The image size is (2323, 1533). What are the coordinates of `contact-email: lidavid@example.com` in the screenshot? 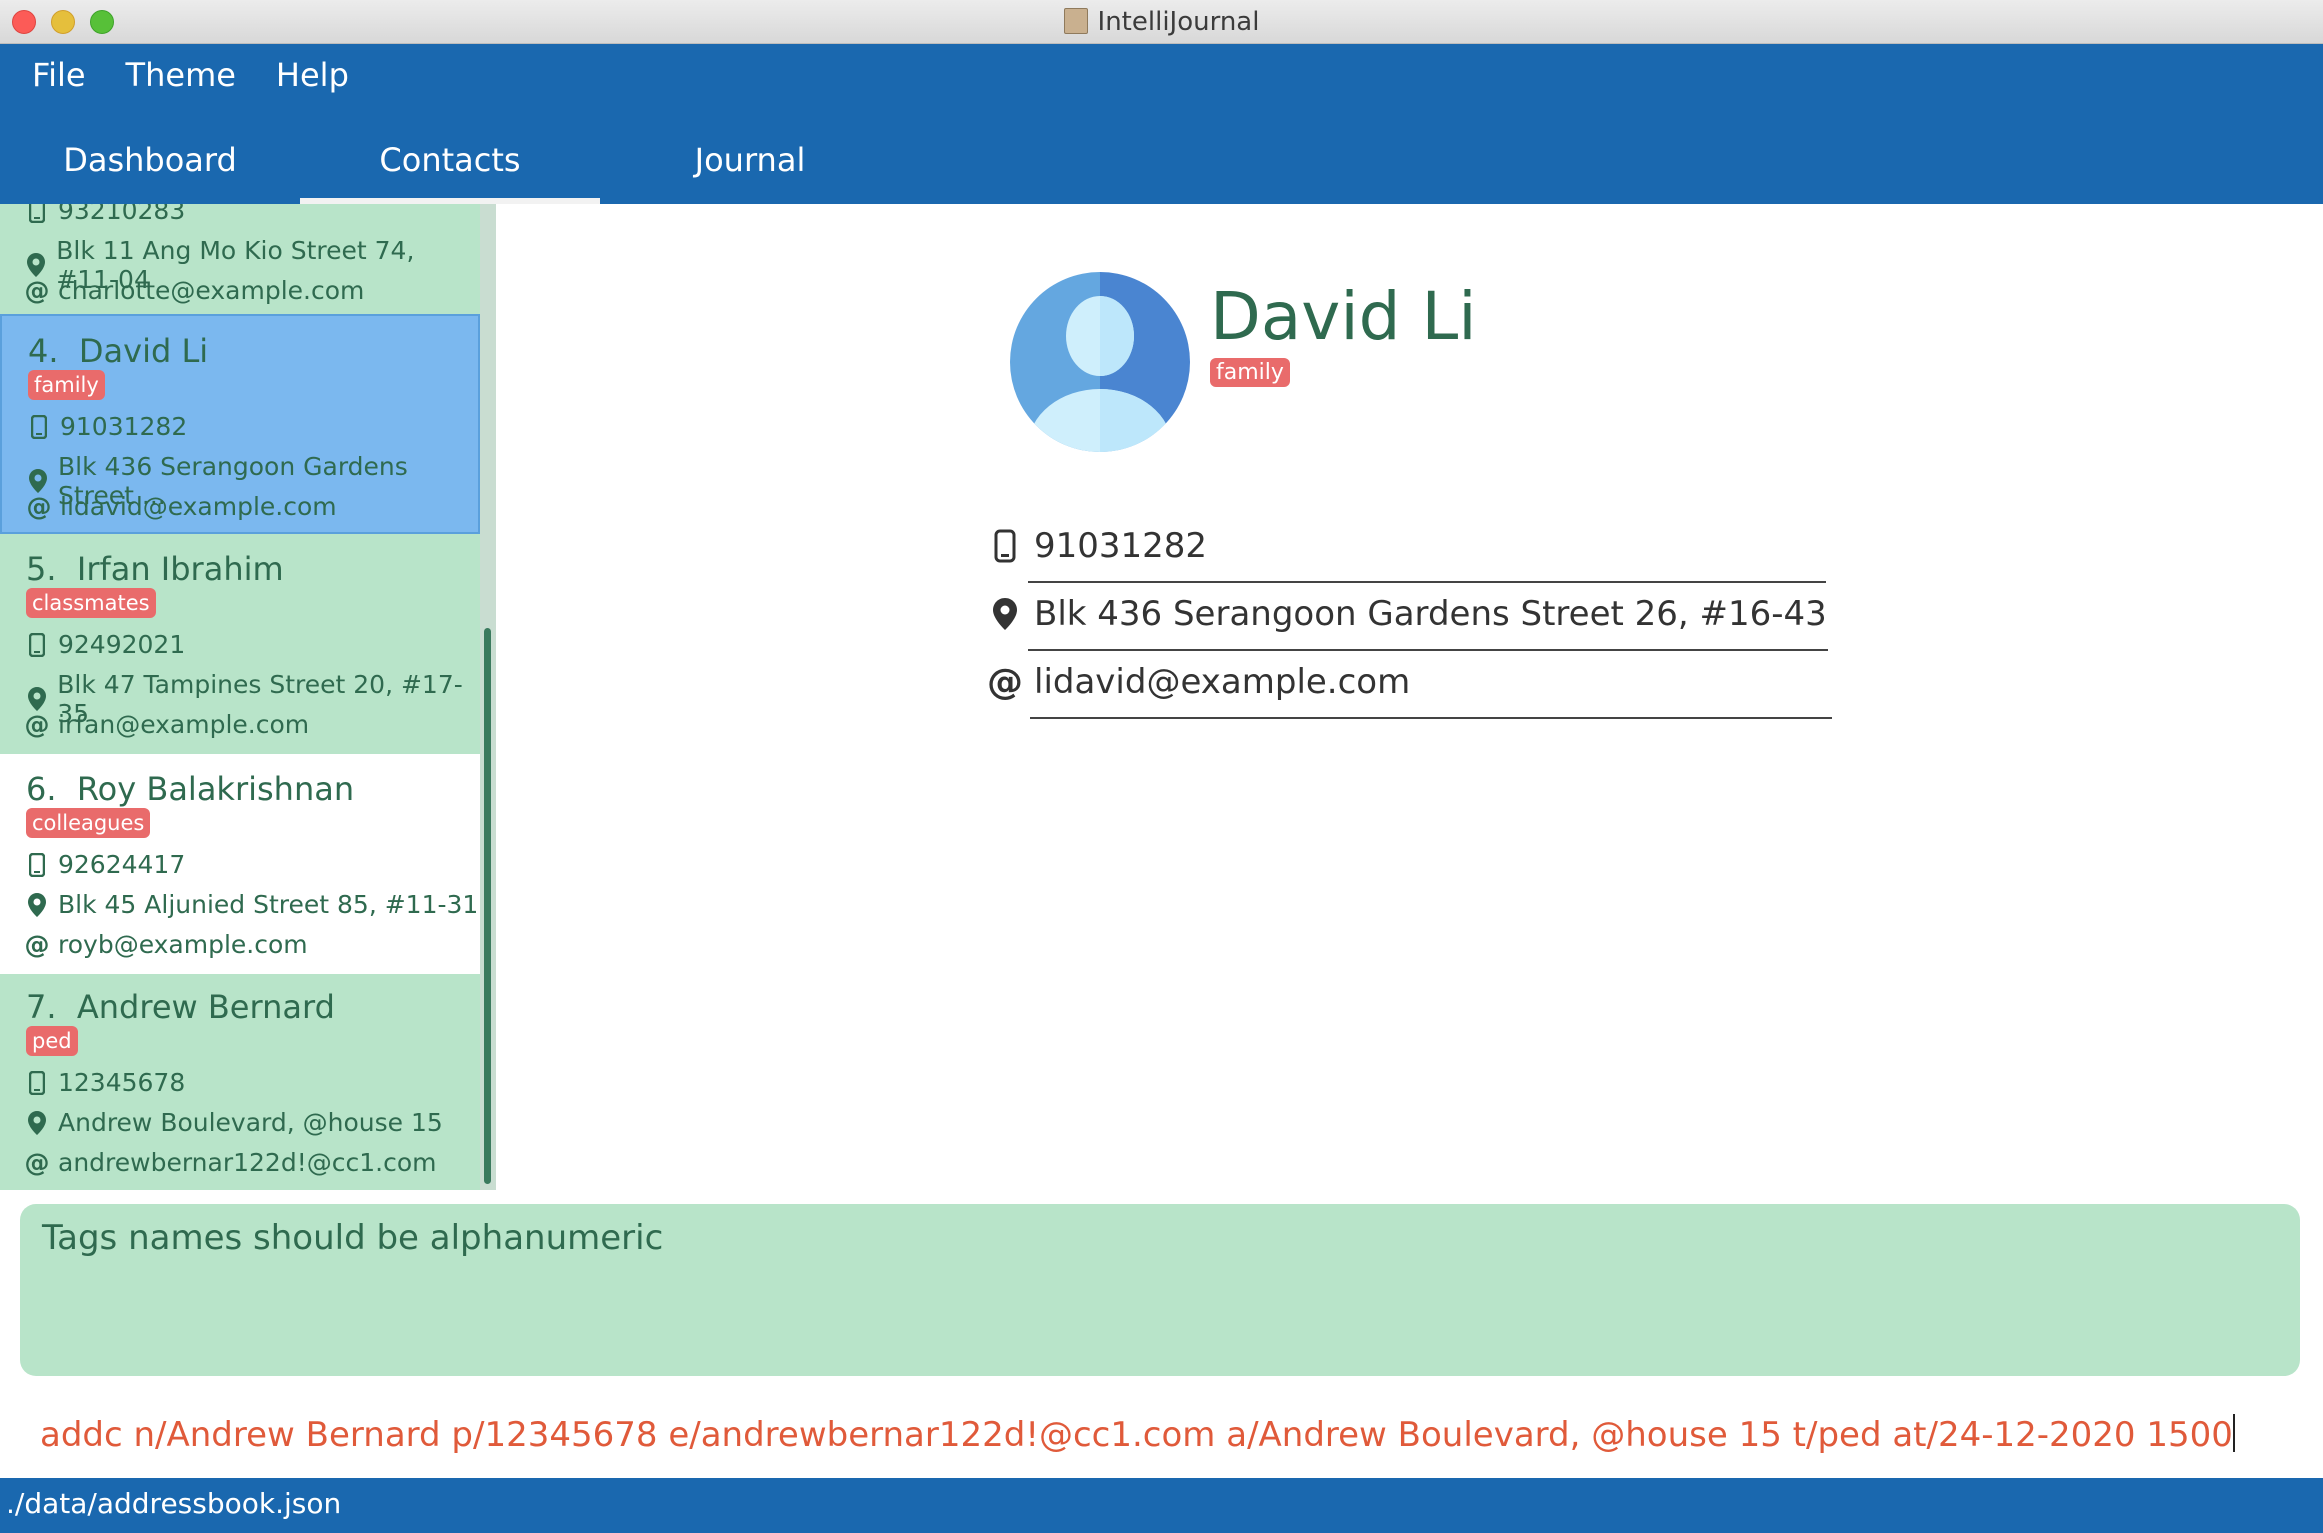 It's located at (198, 506).